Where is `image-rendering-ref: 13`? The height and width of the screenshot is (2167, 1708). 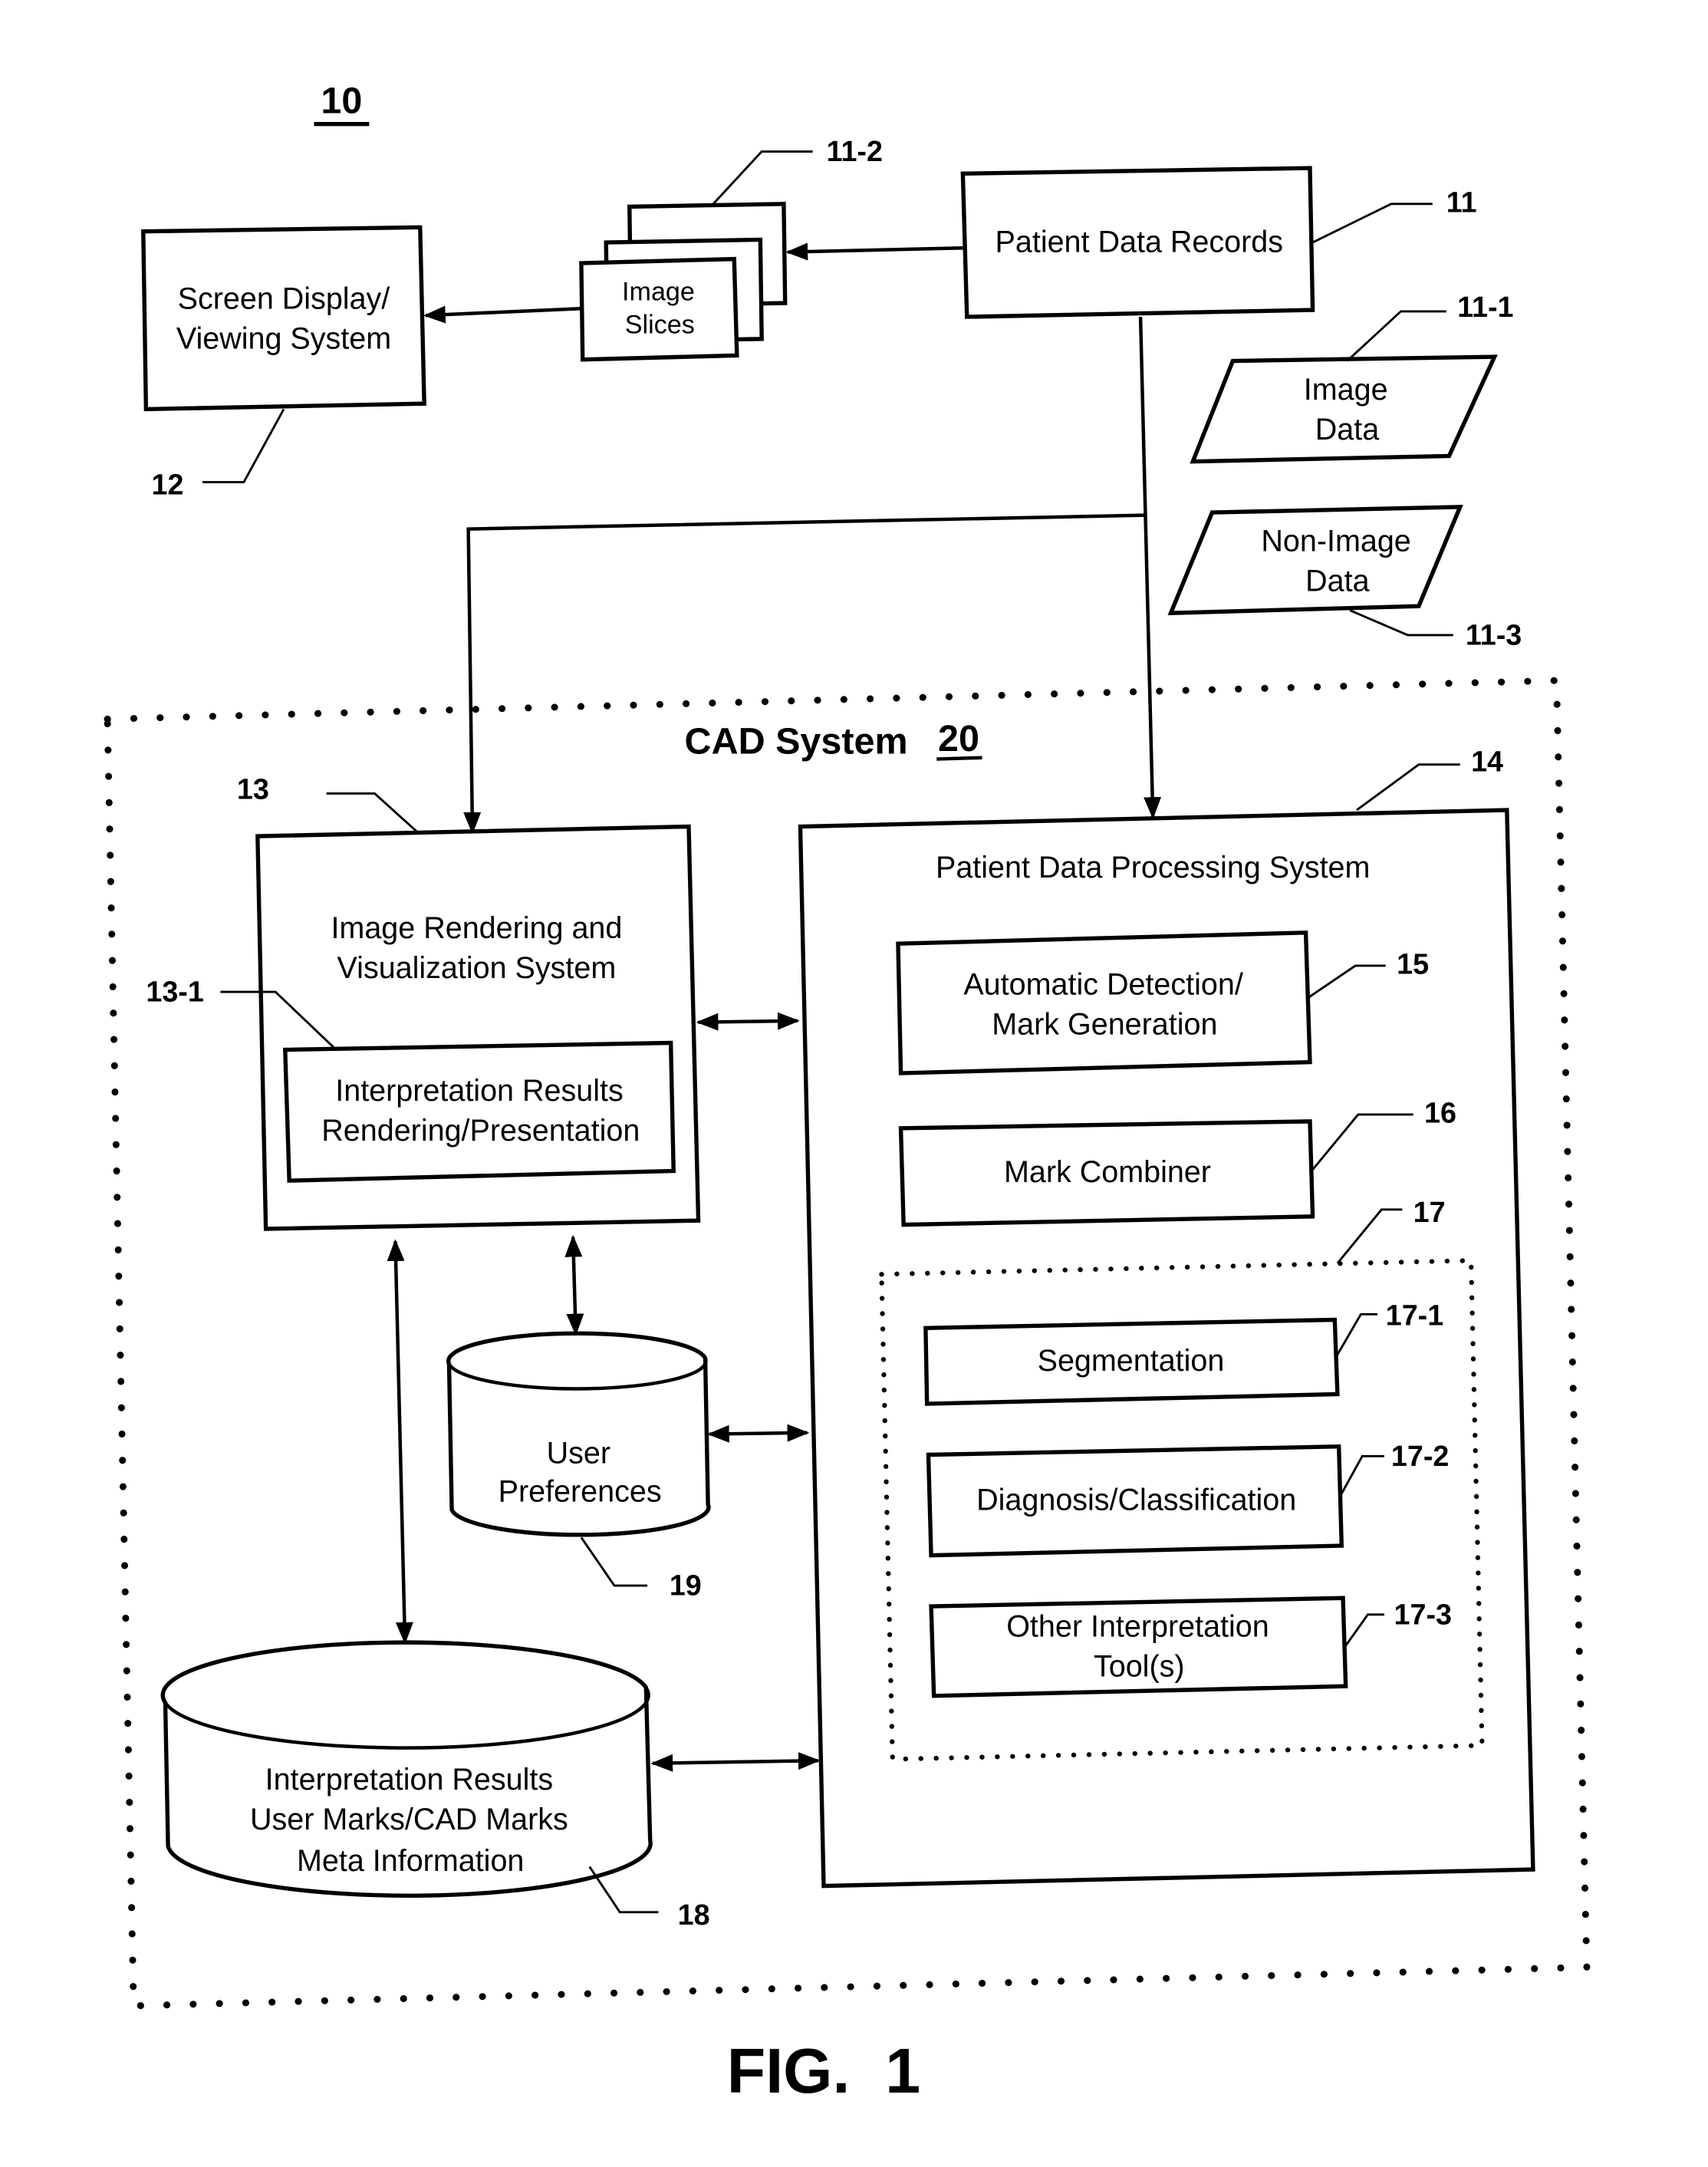
image-rendering-ref: 13 is located at coordinates (253, 789).